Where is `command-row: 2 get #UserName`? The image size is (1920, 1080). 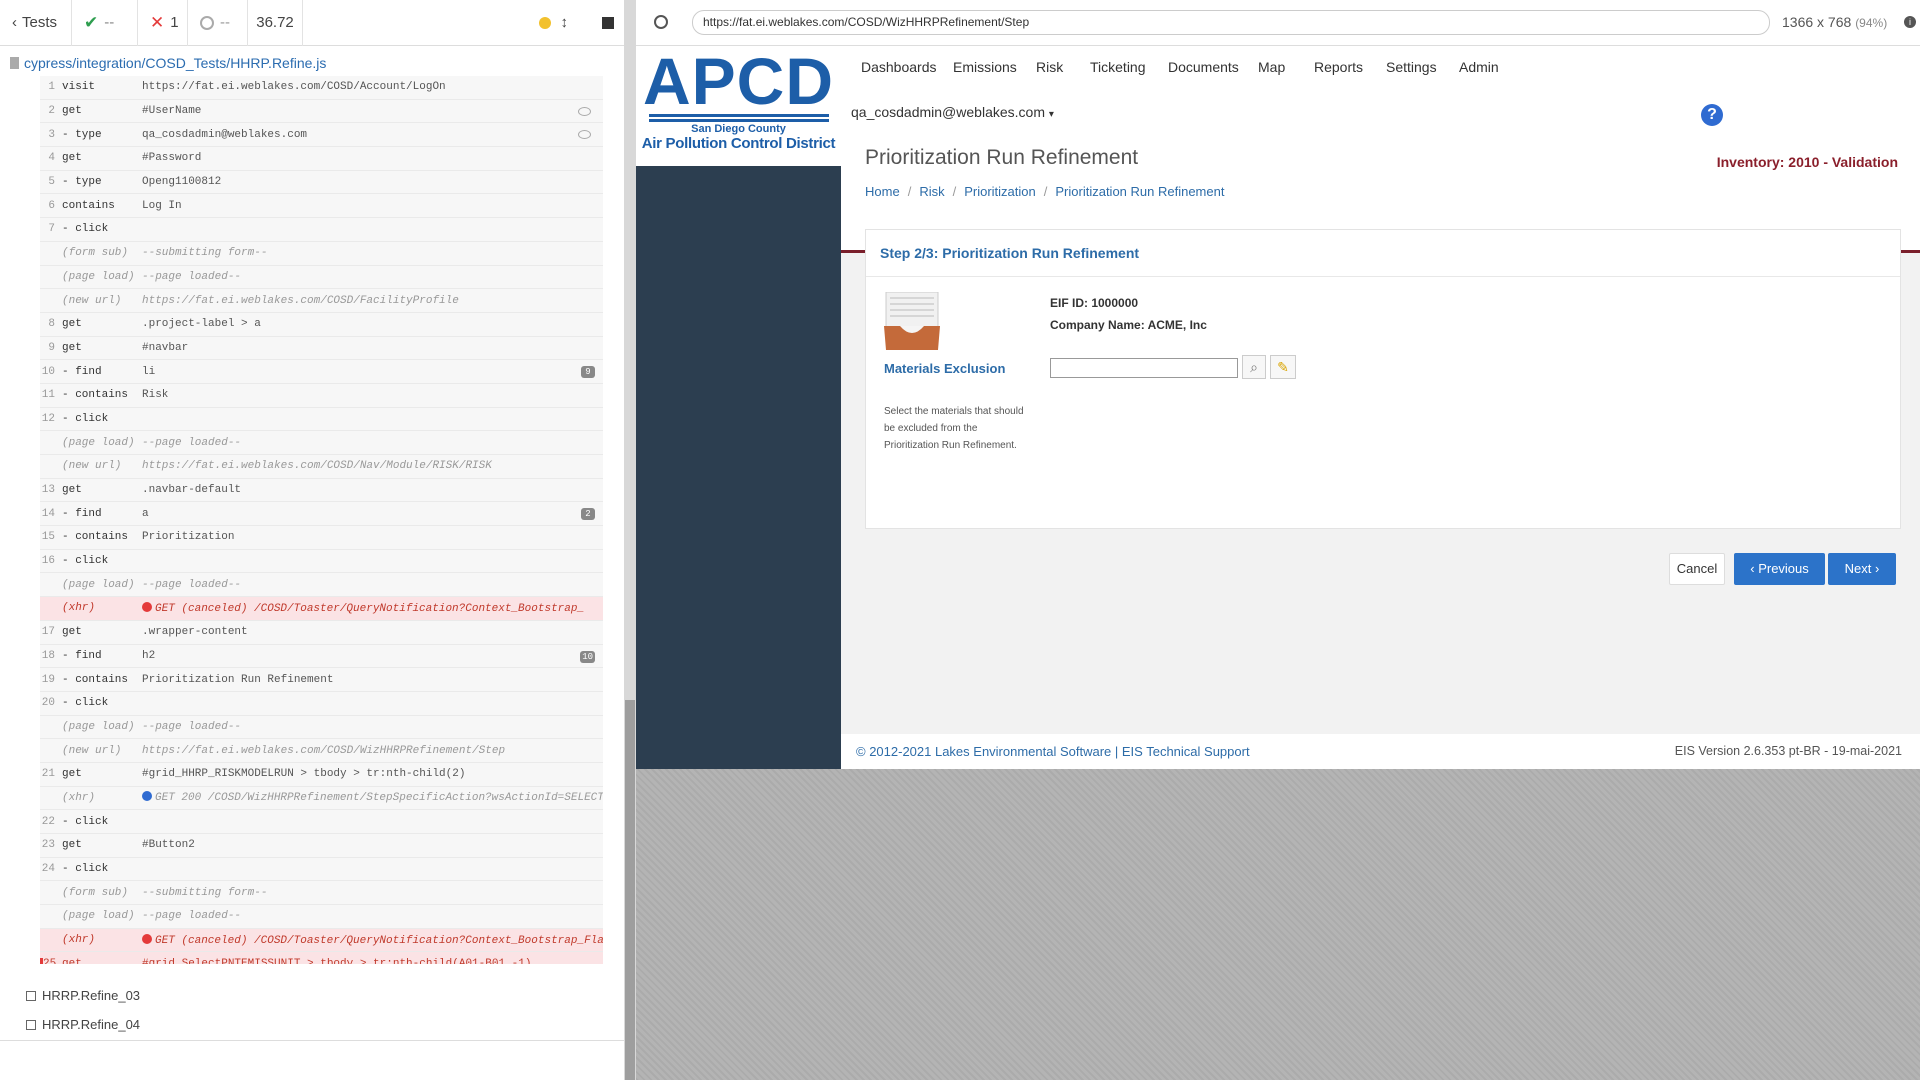
command-row: 2 get #UserName is located at coordinates (321, 111).